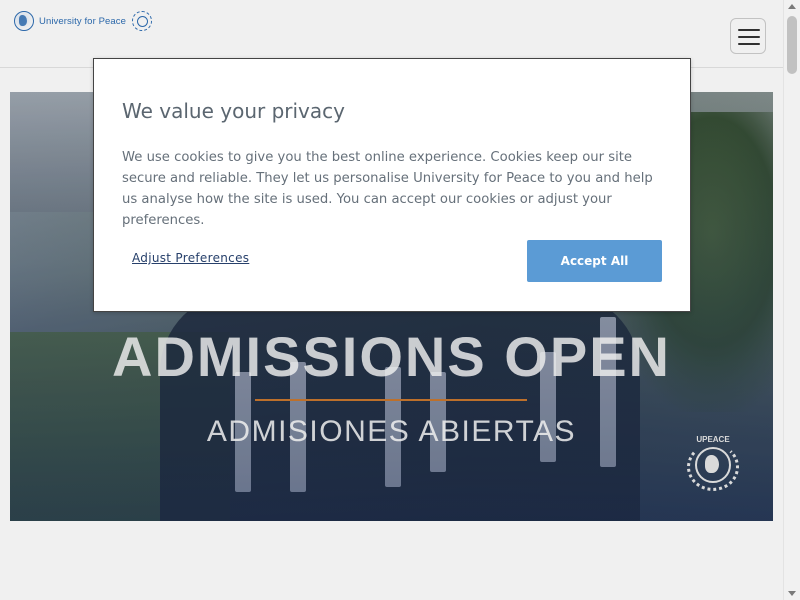  I want to click on scroll-up-arrow-icon, so click(792, 6).